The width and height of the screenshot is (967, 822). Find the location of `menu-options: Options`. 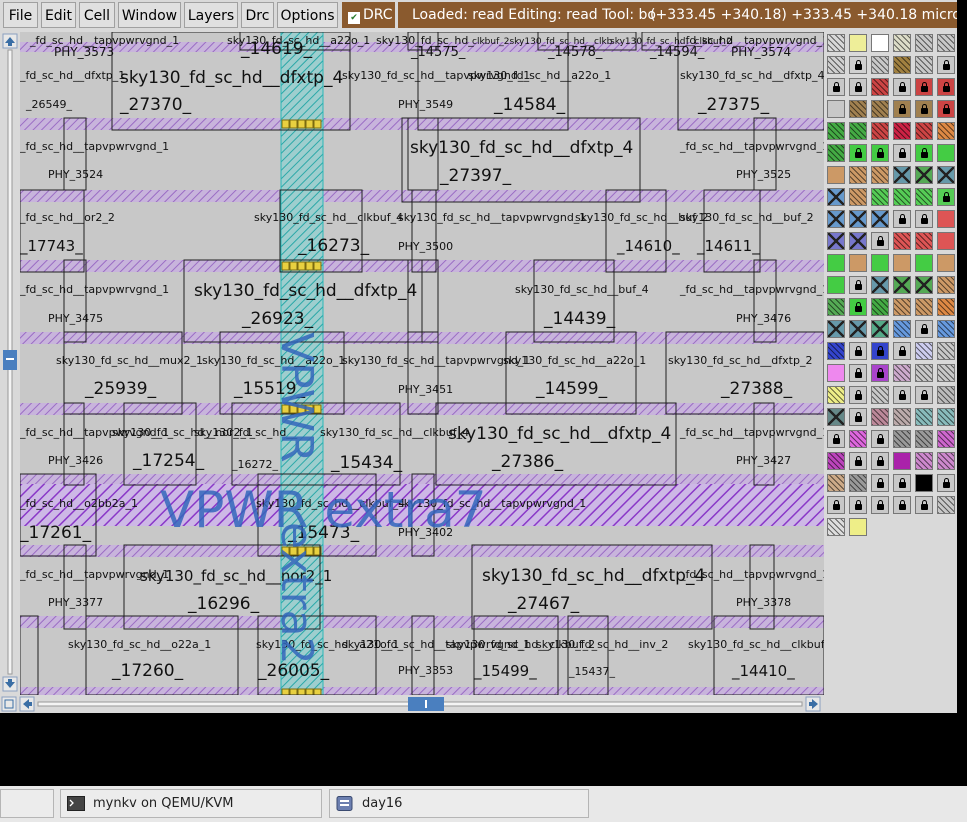

menu-options: Options is located at coordinates (307, 15).